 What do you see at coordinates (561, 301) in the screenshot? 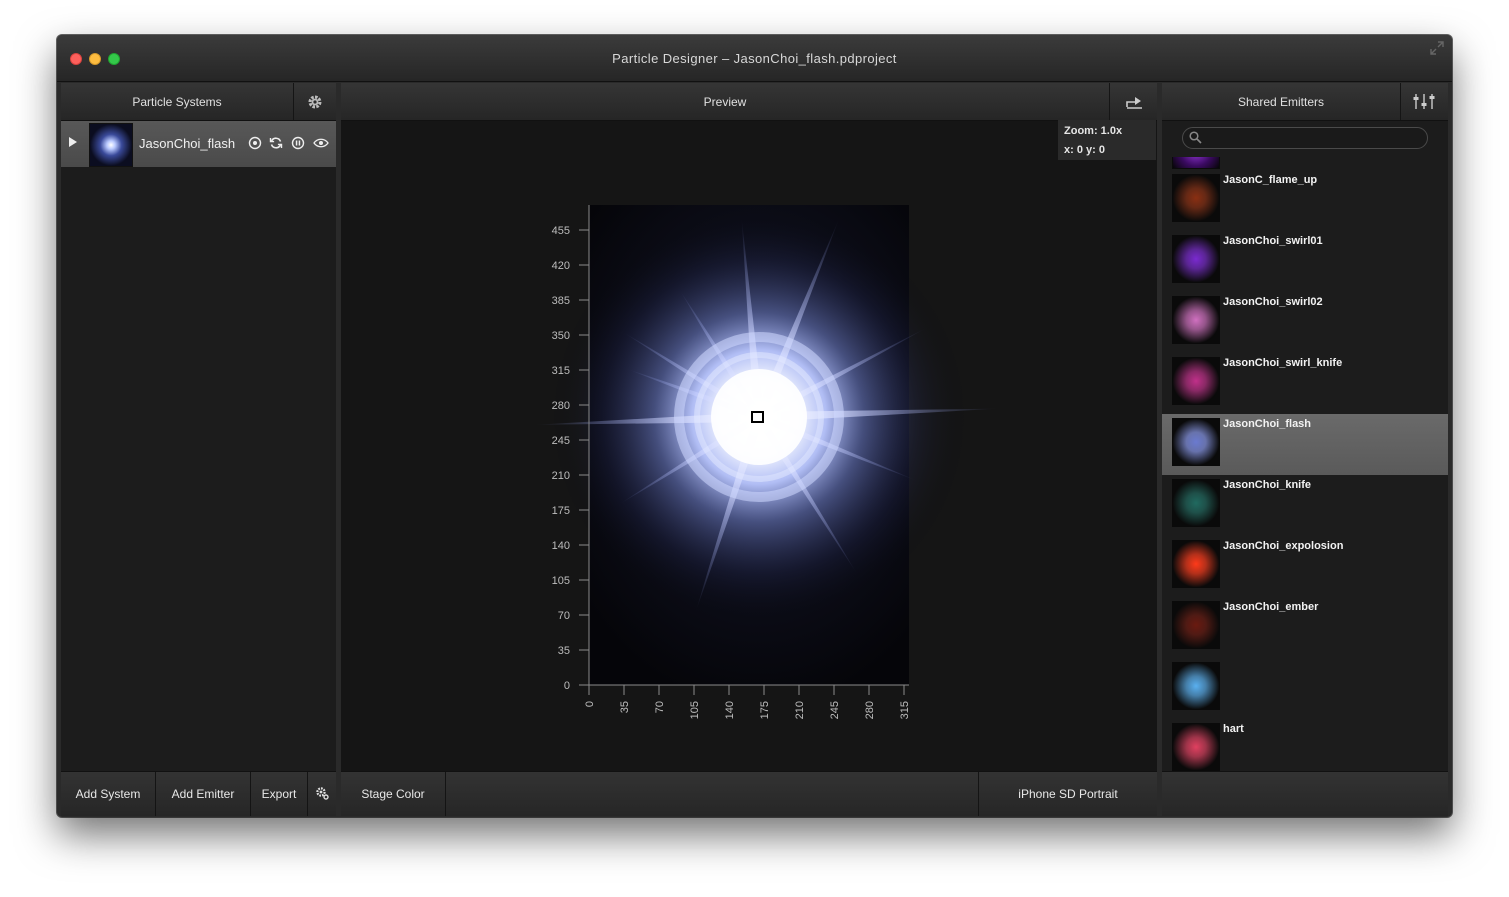
I see `y-tick-label: 385` at bounding box center [561, 301].